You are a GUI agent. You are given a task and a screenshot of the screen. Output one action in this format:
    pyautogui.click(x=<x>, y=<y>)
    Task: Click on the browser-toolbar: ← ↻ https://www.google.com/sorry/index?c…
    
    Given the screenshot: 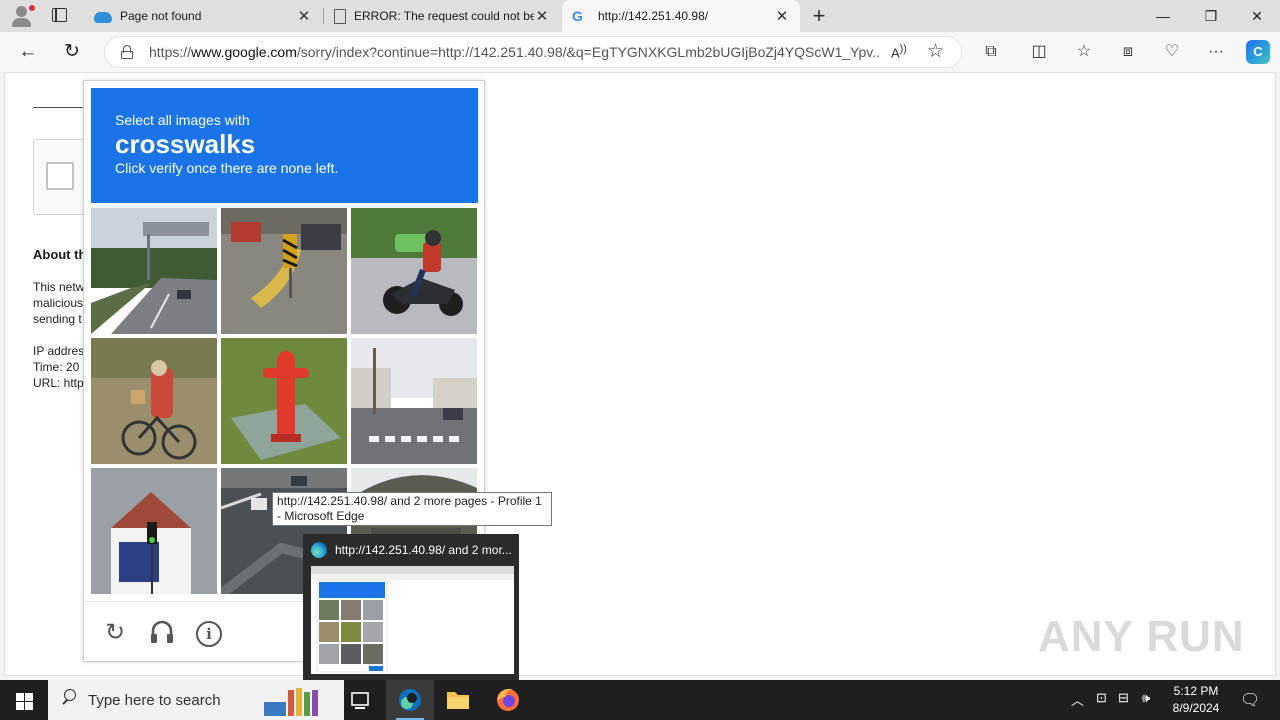 What is the action you would take?
    pyautogui.click(x=640, y=52)
    